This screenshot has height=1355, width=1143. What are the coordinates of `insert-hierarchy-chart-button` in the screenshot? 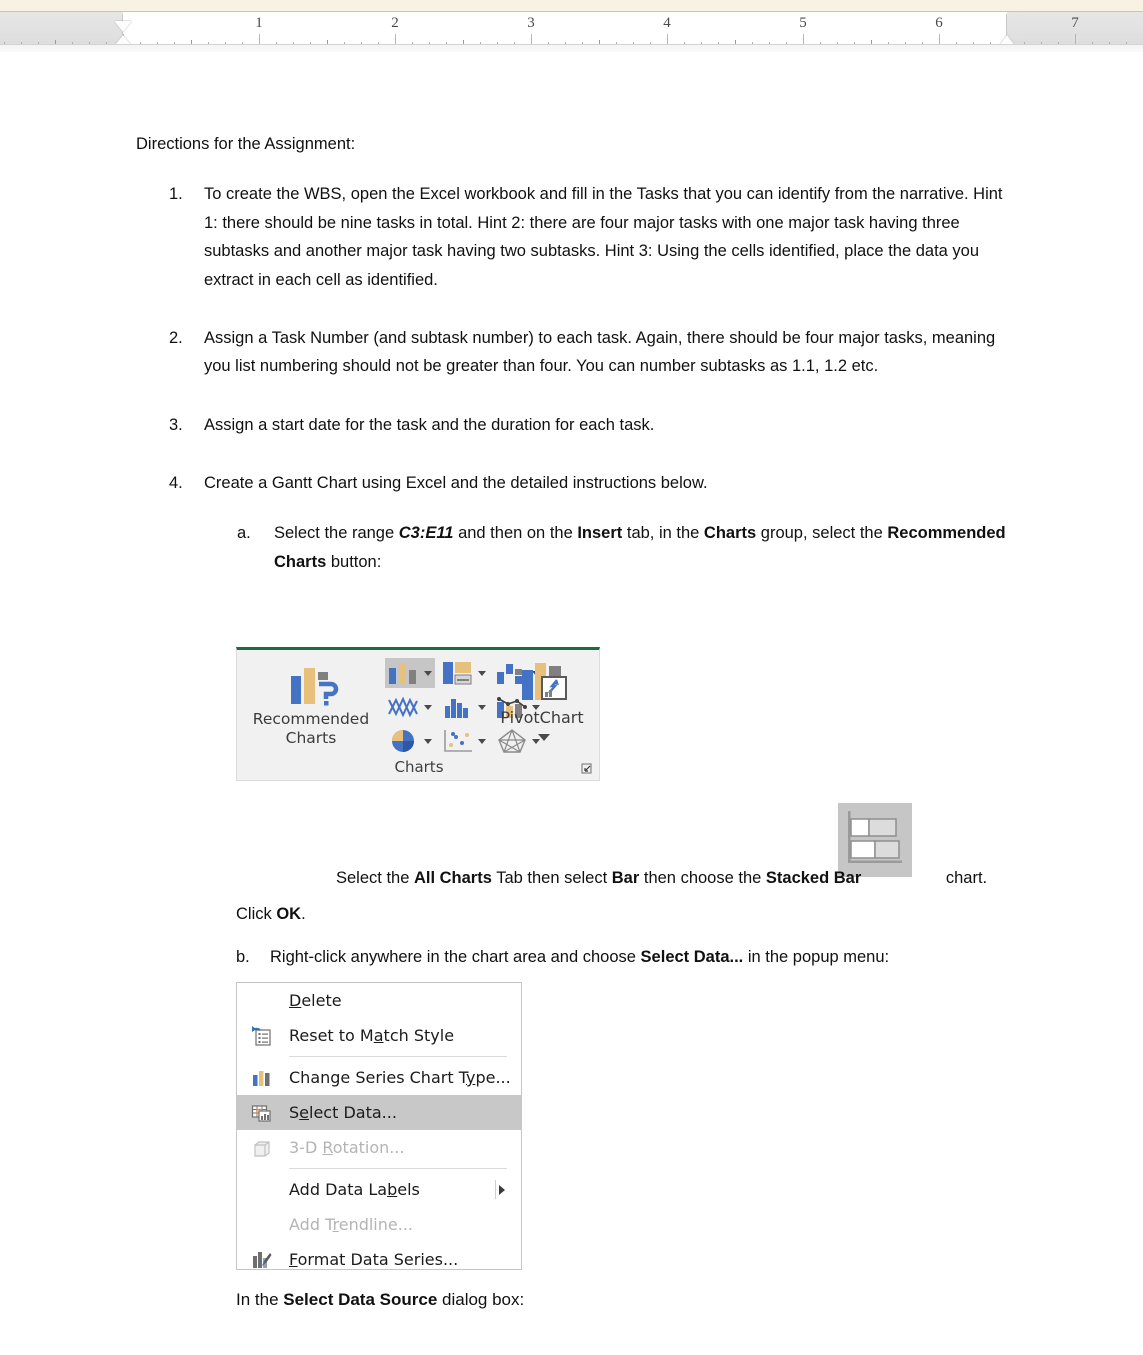 It's located at (464, 673).